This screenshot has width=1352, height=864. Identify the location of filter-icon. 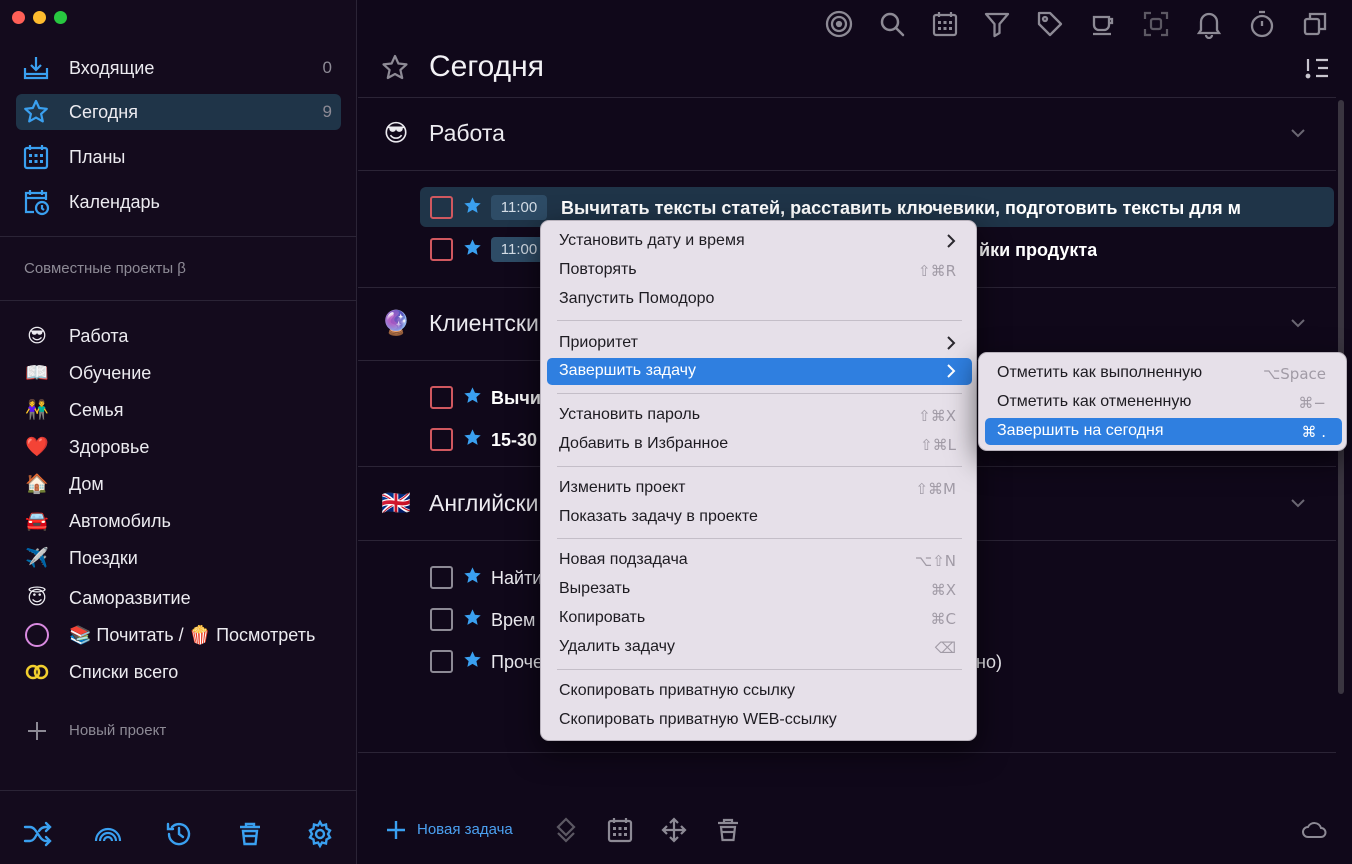
(997, 24).